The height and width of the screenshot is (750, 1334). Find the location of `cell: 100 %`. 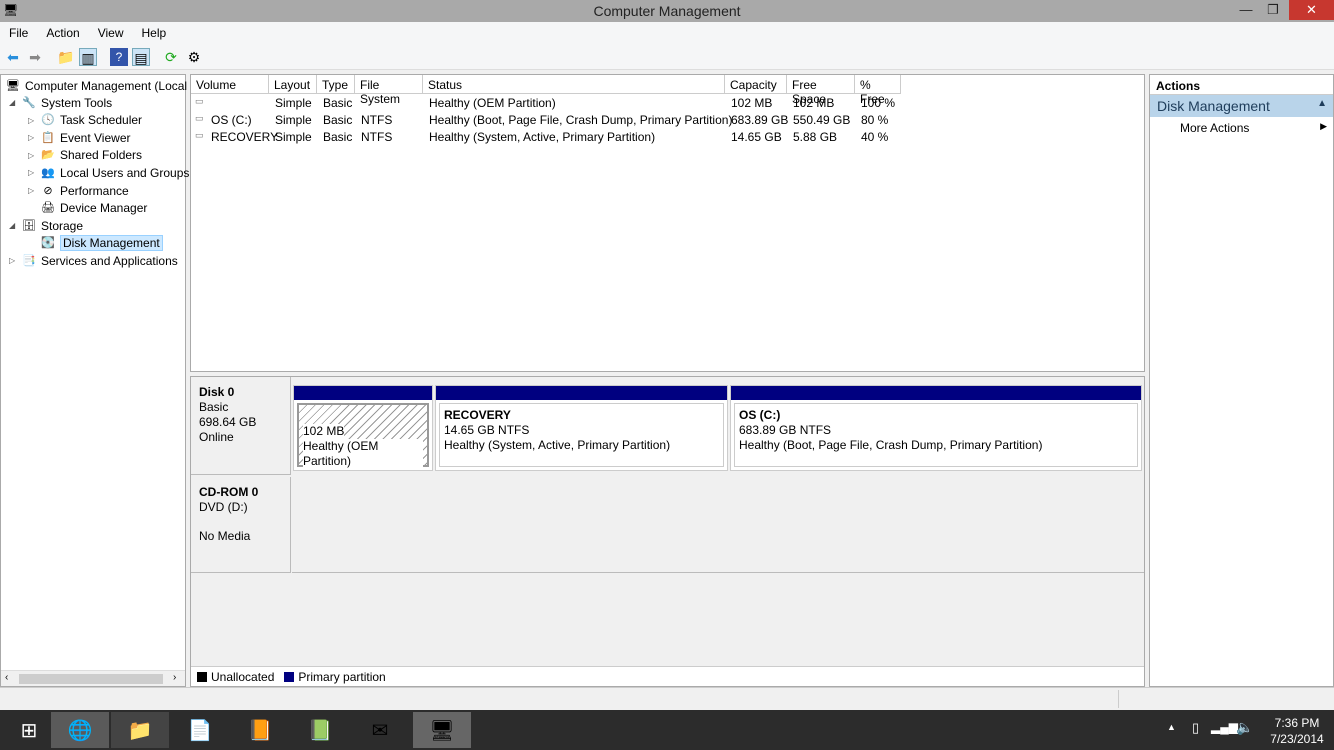

cell: 100 % is located at coordinates (878, 104).